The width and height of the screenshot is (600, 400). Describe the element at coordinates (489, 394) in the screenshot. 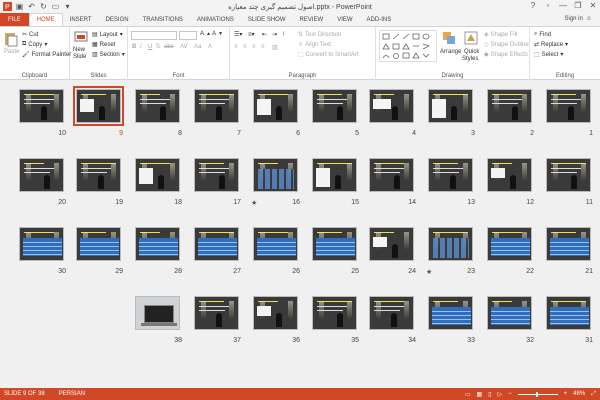

I see `reading-view-icon: ▯` at that location.